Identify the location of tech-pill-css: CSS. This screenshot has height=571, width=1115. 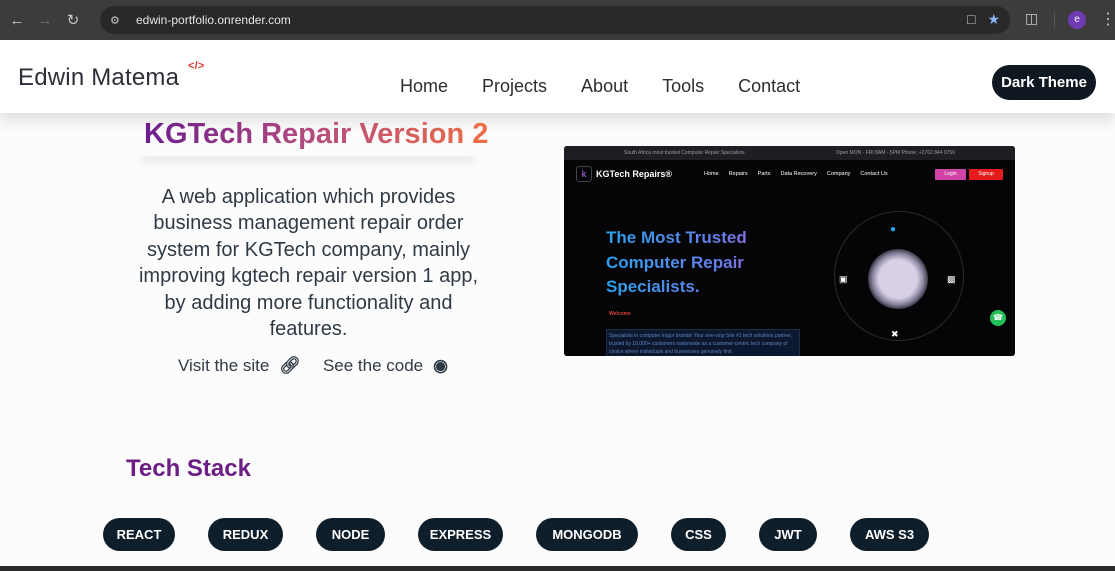
(698, 534).